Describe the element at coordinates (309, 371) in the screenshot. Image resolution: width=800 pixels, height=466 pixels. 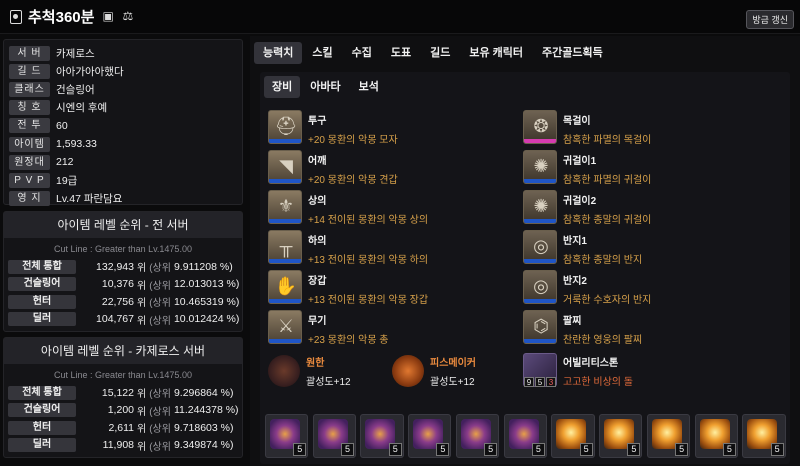
I see `engraving: 원한 괄성도+12` at that location.